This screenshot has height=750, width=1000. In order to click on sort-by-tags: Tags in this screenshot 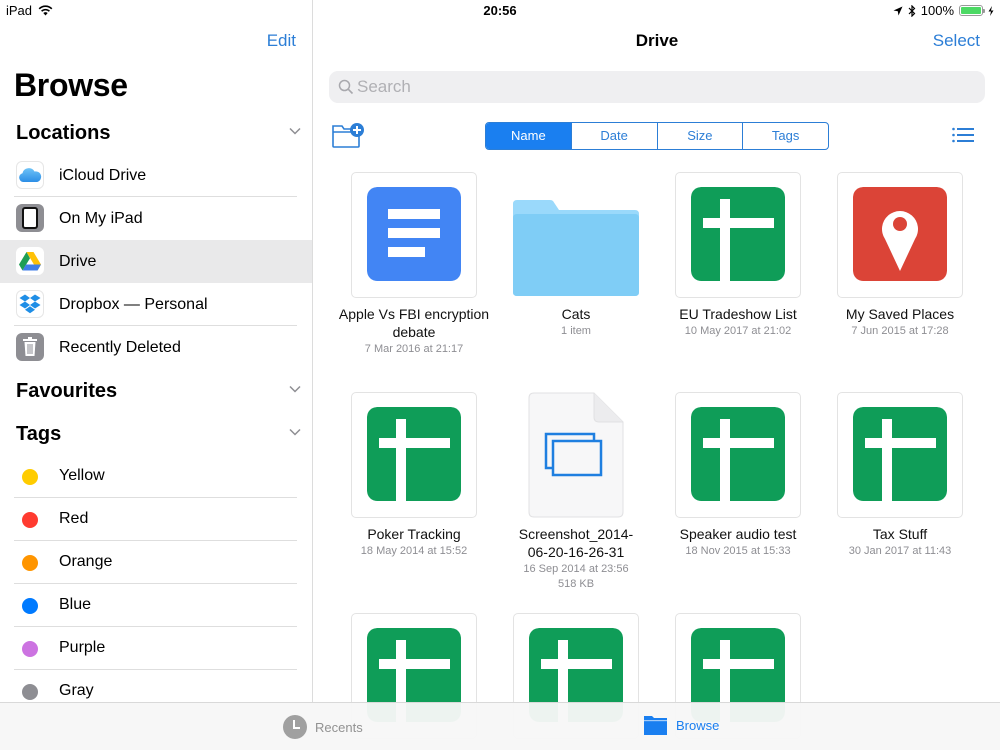, I will do `click(785, 136)`.